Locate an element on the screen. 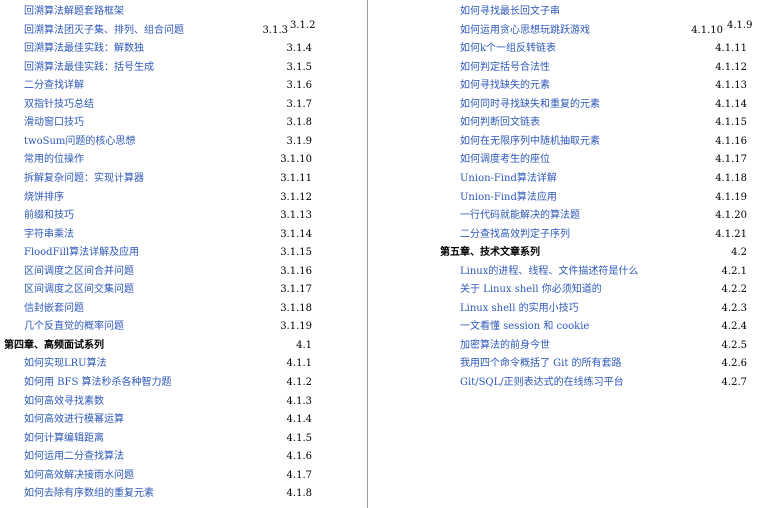 The width and height of the screenshot is (765, 508). toc-entry-title: 回溯算法最佳实践：括号生成 is located at coordinates (89, 68).